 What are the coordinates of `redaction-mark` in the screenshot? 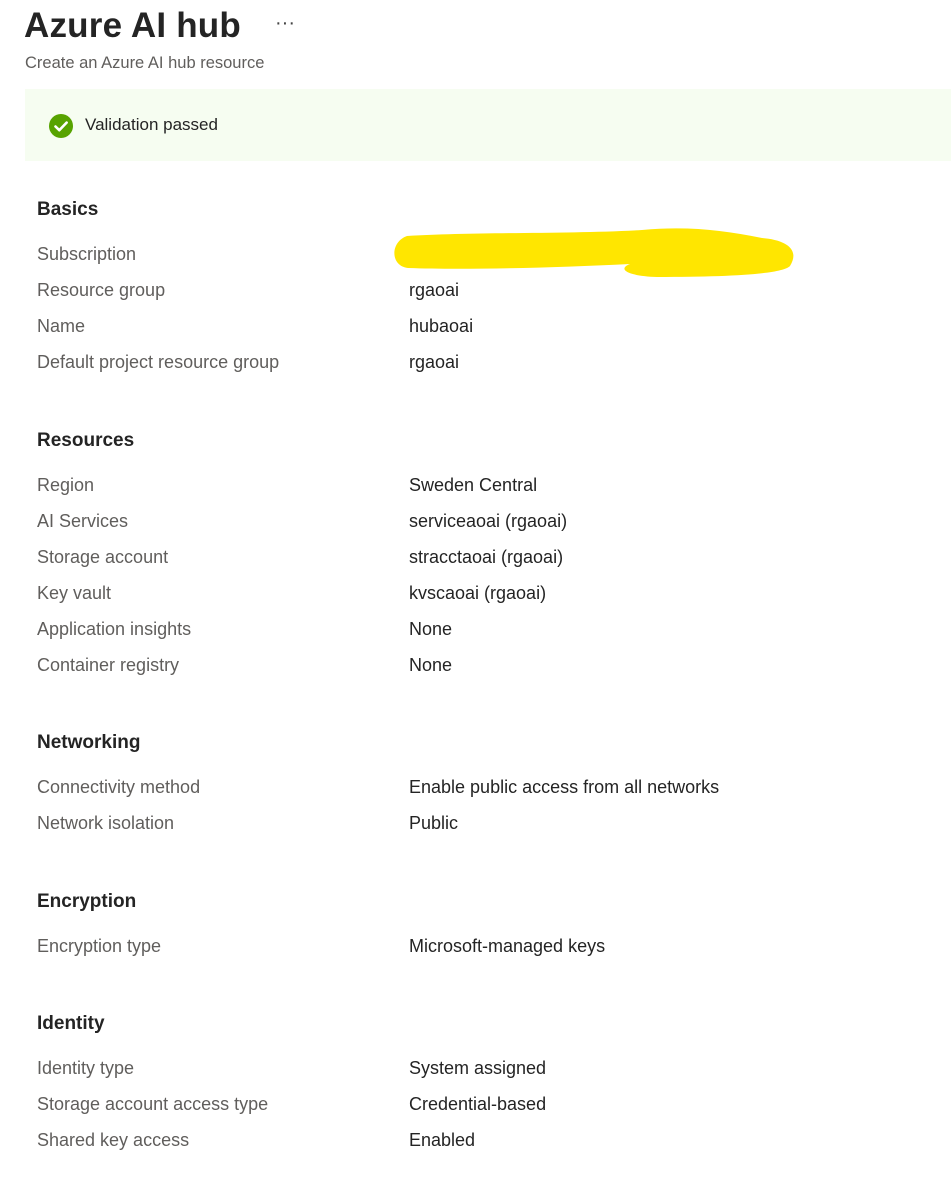 It's located at (594, 252).